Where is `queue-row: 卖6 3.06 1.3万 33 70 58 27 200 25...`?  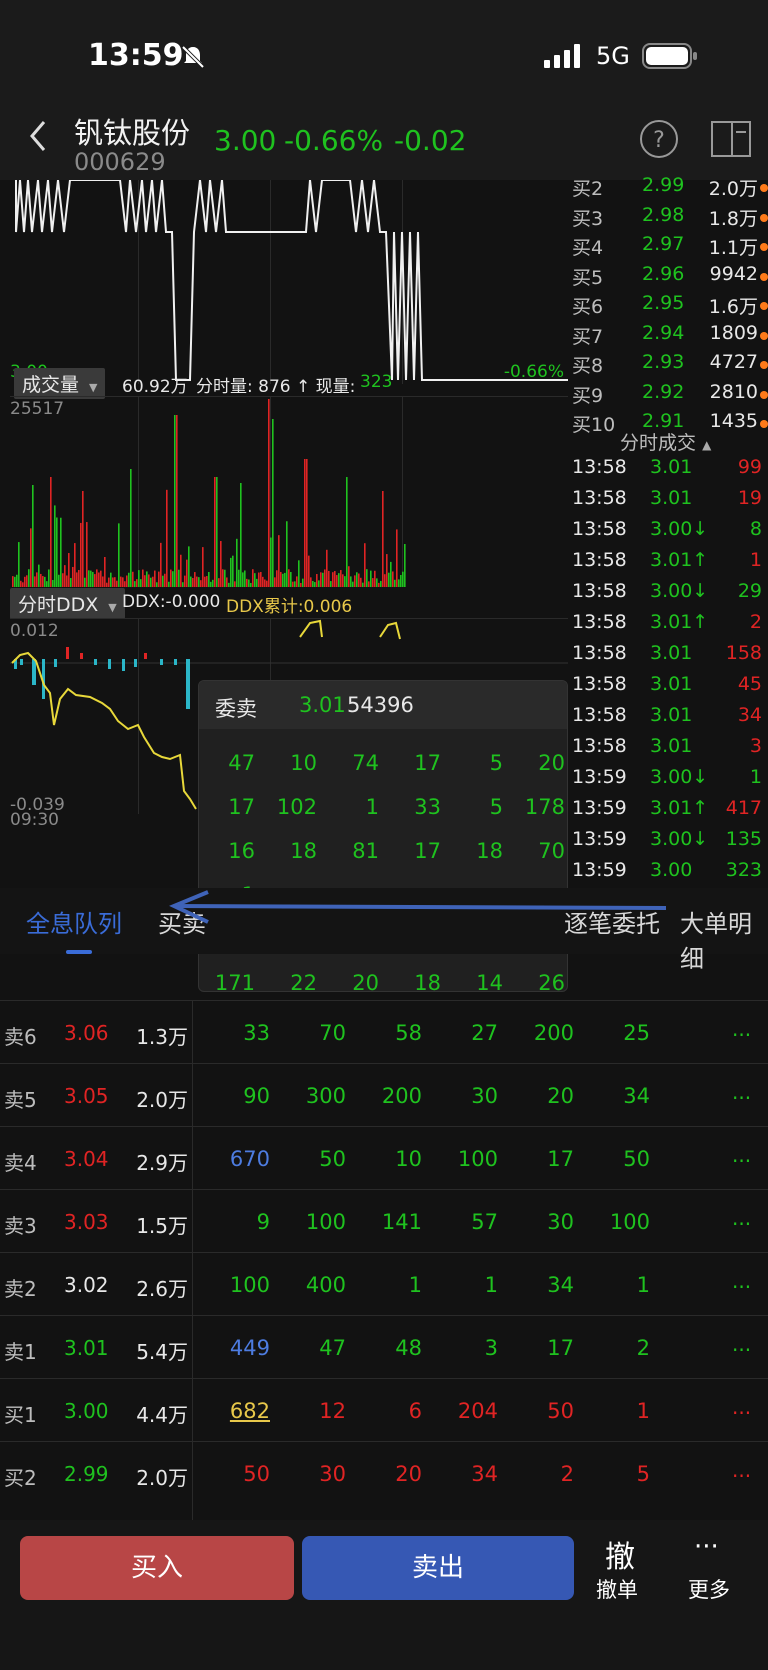
queue-row: 卖6 3.06 1.3万 33 70 58 27 200 25... is located at coordinates (384, 1031).